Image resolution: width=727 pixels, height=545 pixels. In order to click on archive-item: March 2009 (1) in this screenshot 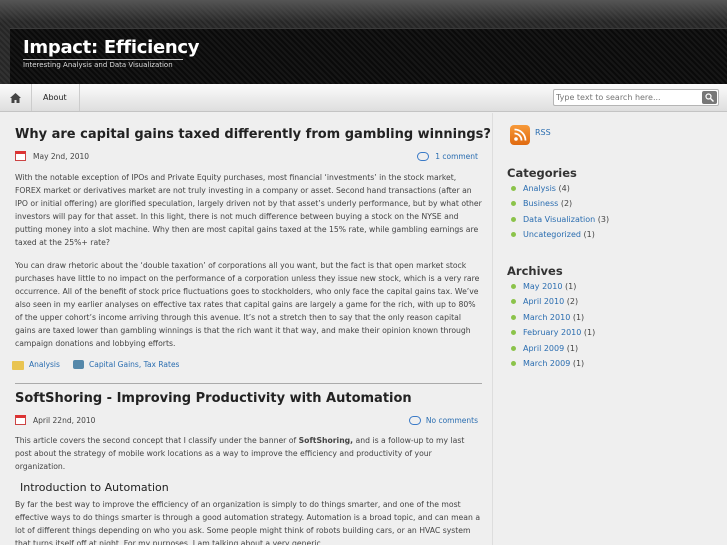, I will do `click(553, 363)`.